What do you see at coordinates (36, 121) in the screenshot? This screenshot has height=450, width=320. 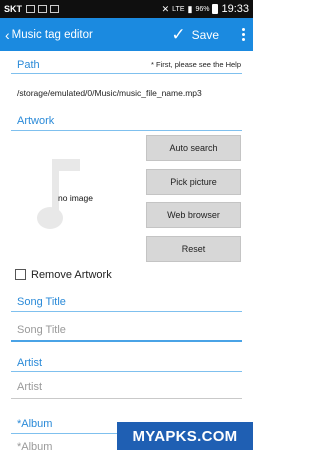 I see `artwork-label: Artwork` at bounding box center [36, 121].